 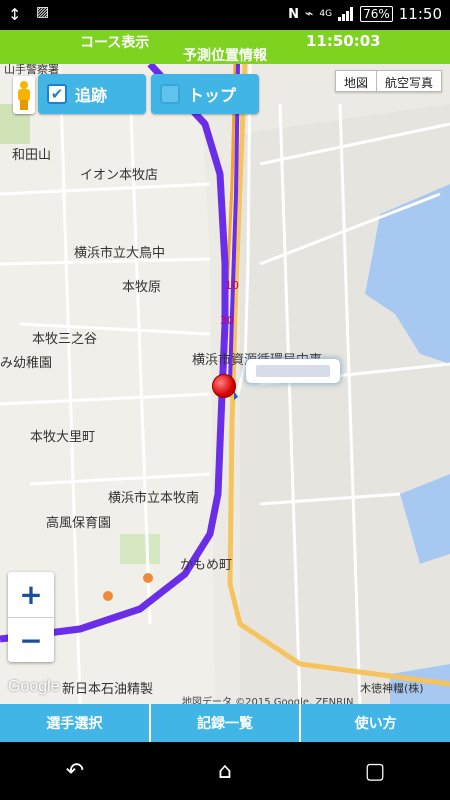 What do you see at coordinates (79, 523) in the screenshot?
I see `map-label: 高風保育園` at bounding box center [79, 523].